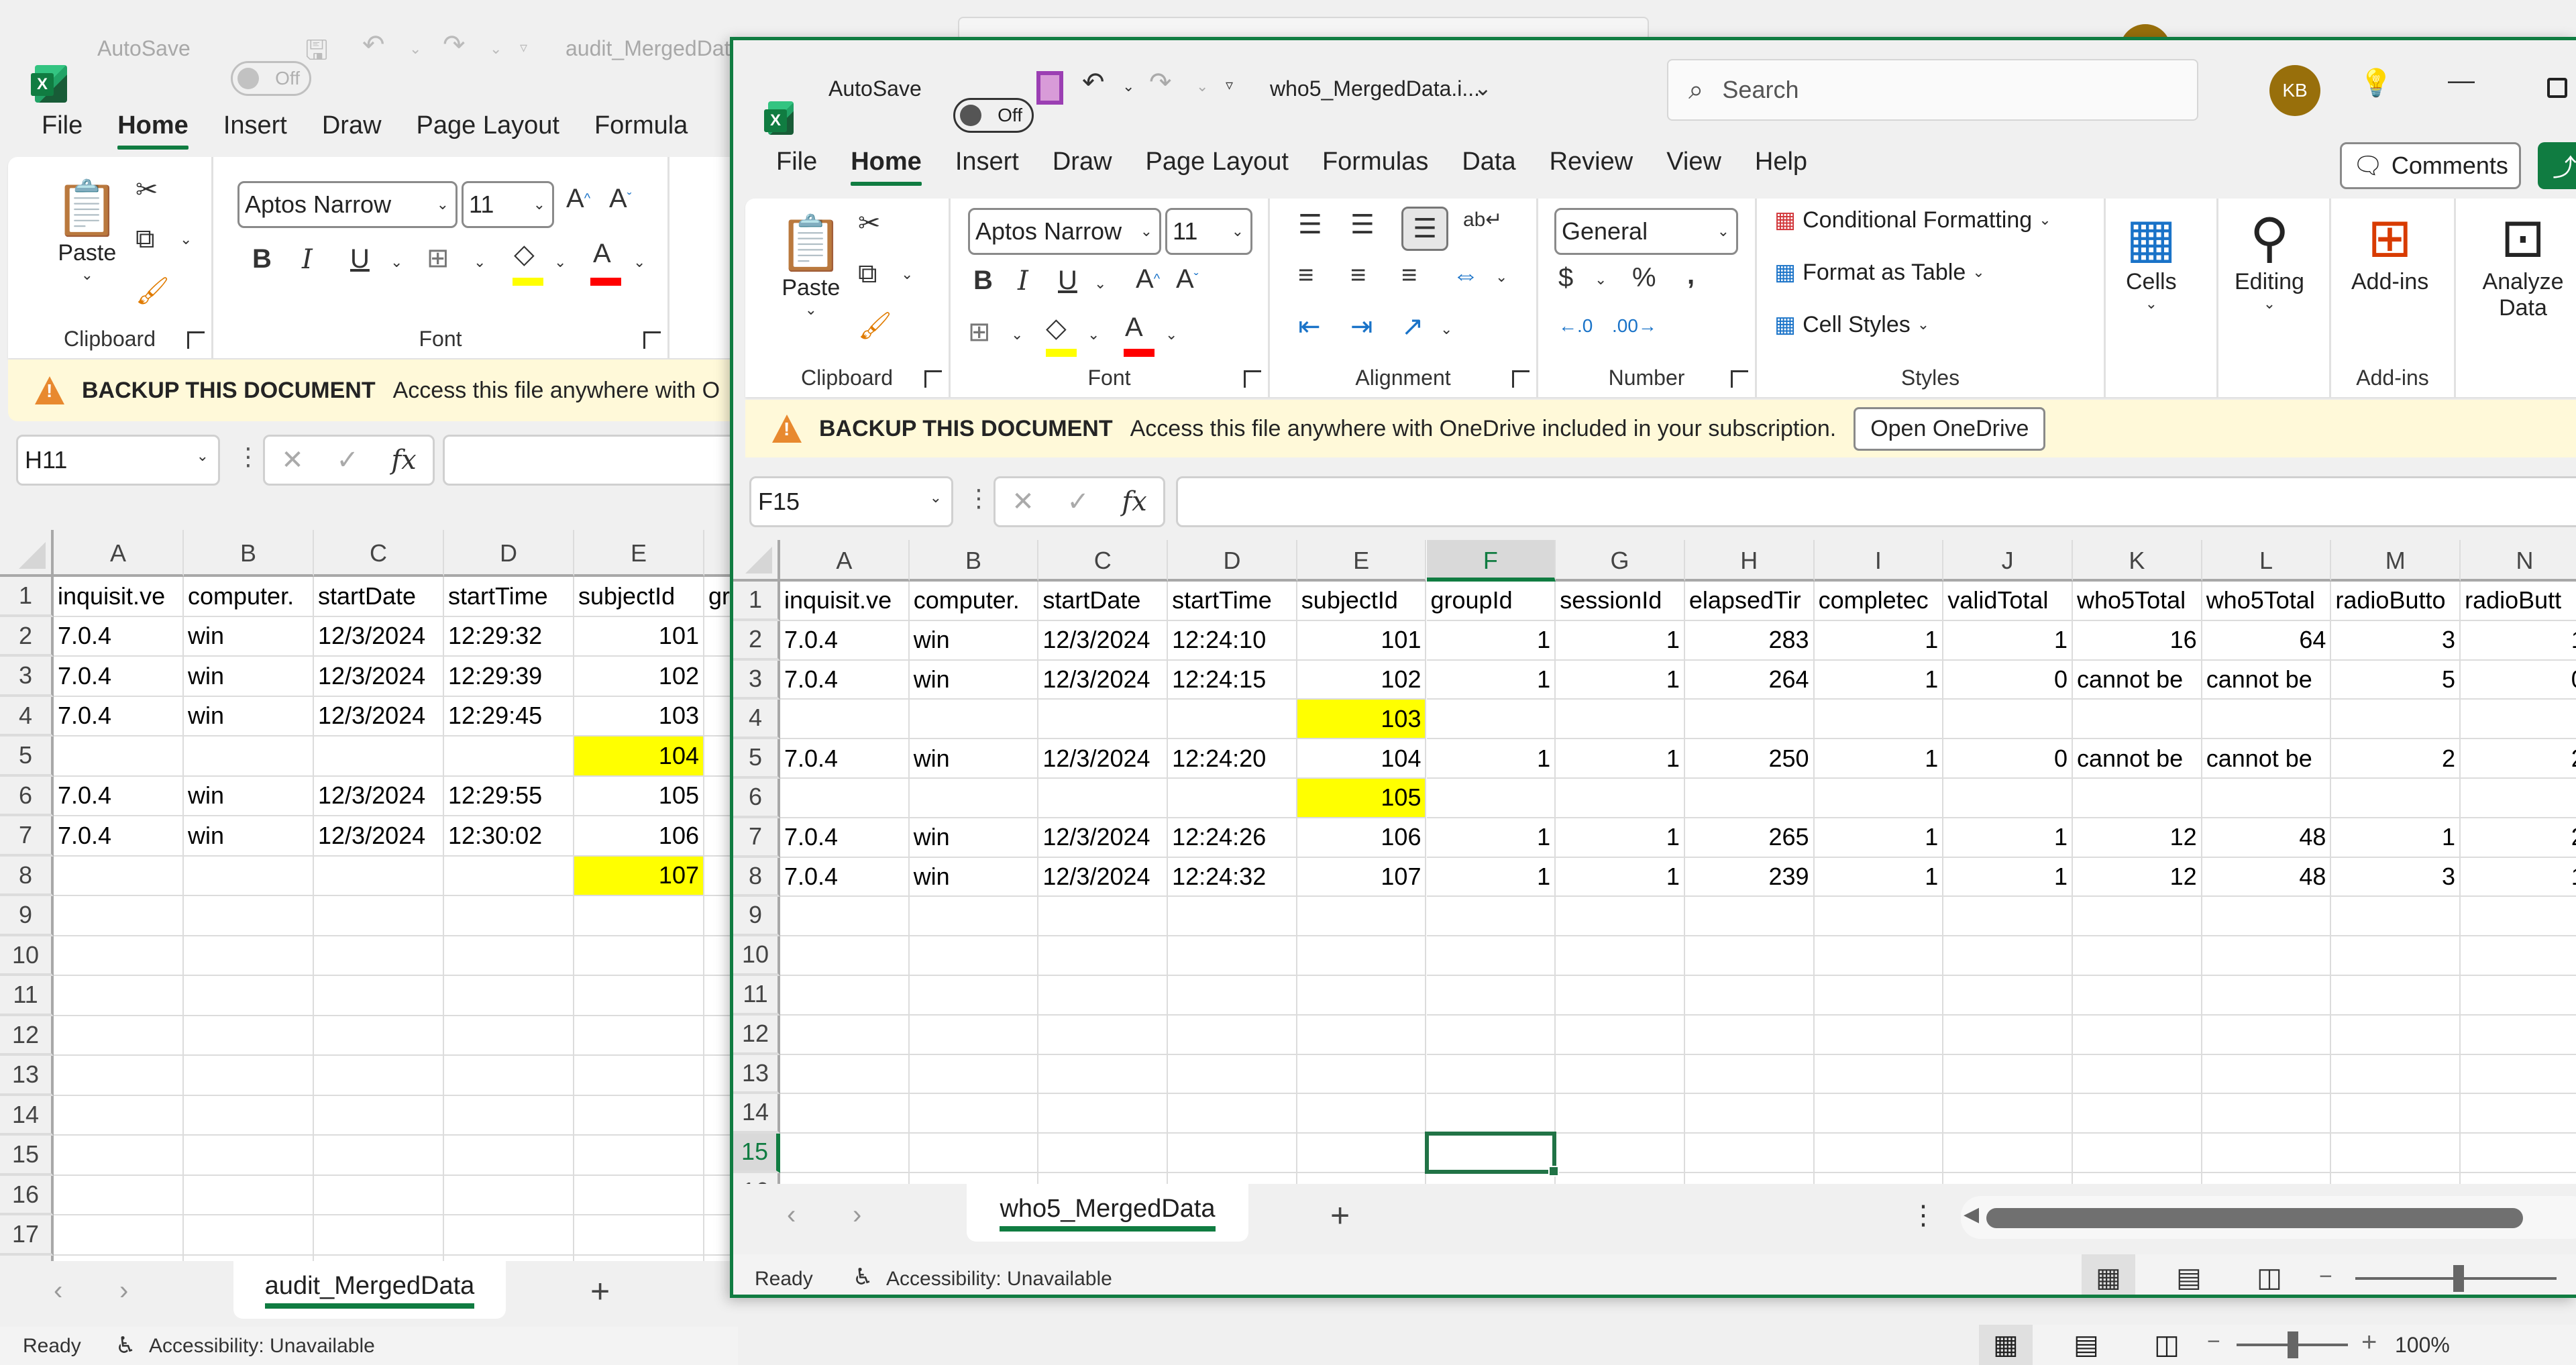 The height and width of the screenshot is (1365, 2576). I want to click on cell-b15, so click(249, 1156).